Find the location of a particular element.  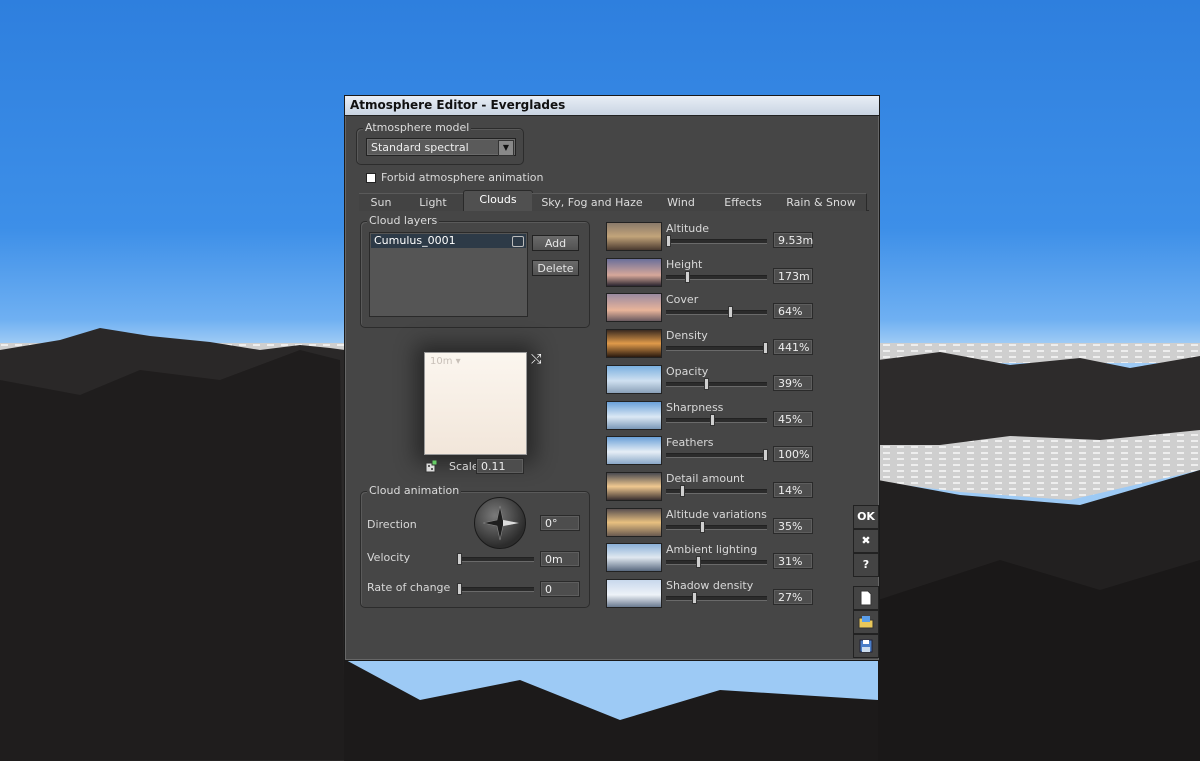

param-value-field: 31% is located at coordinates (793, 561).